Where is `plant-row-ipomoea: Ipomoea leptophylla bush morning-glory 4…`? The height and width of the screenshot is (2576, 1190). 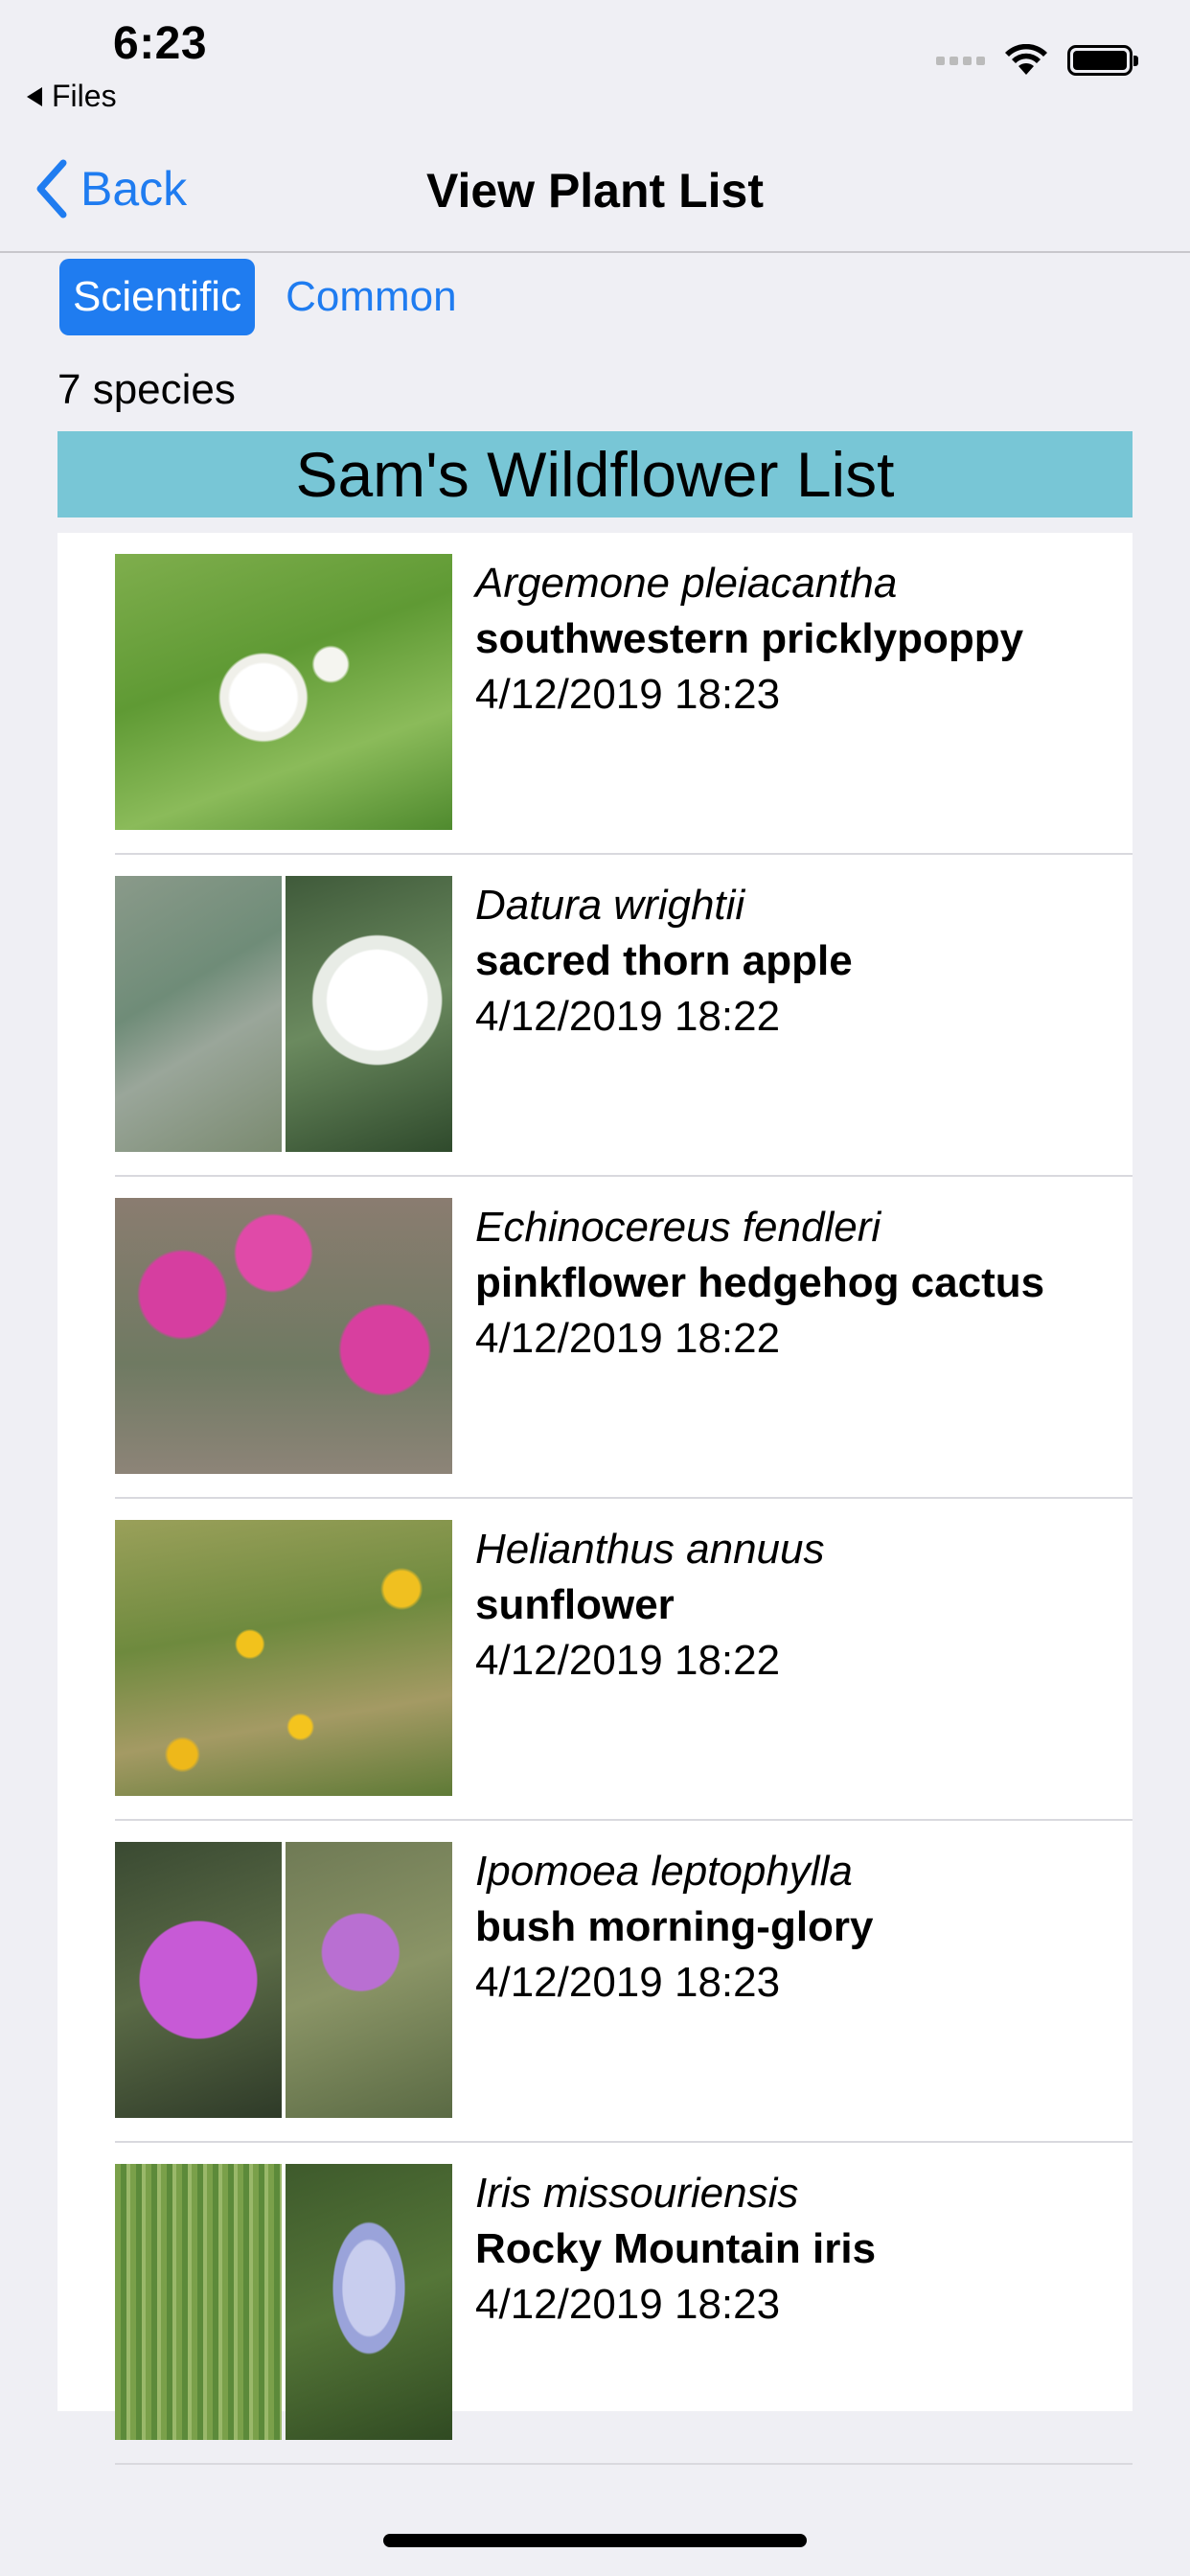
plant-row-ipomoea: Ipomoea leptophylla bush morning-glory 4… is located at coordinates (624, 1982).